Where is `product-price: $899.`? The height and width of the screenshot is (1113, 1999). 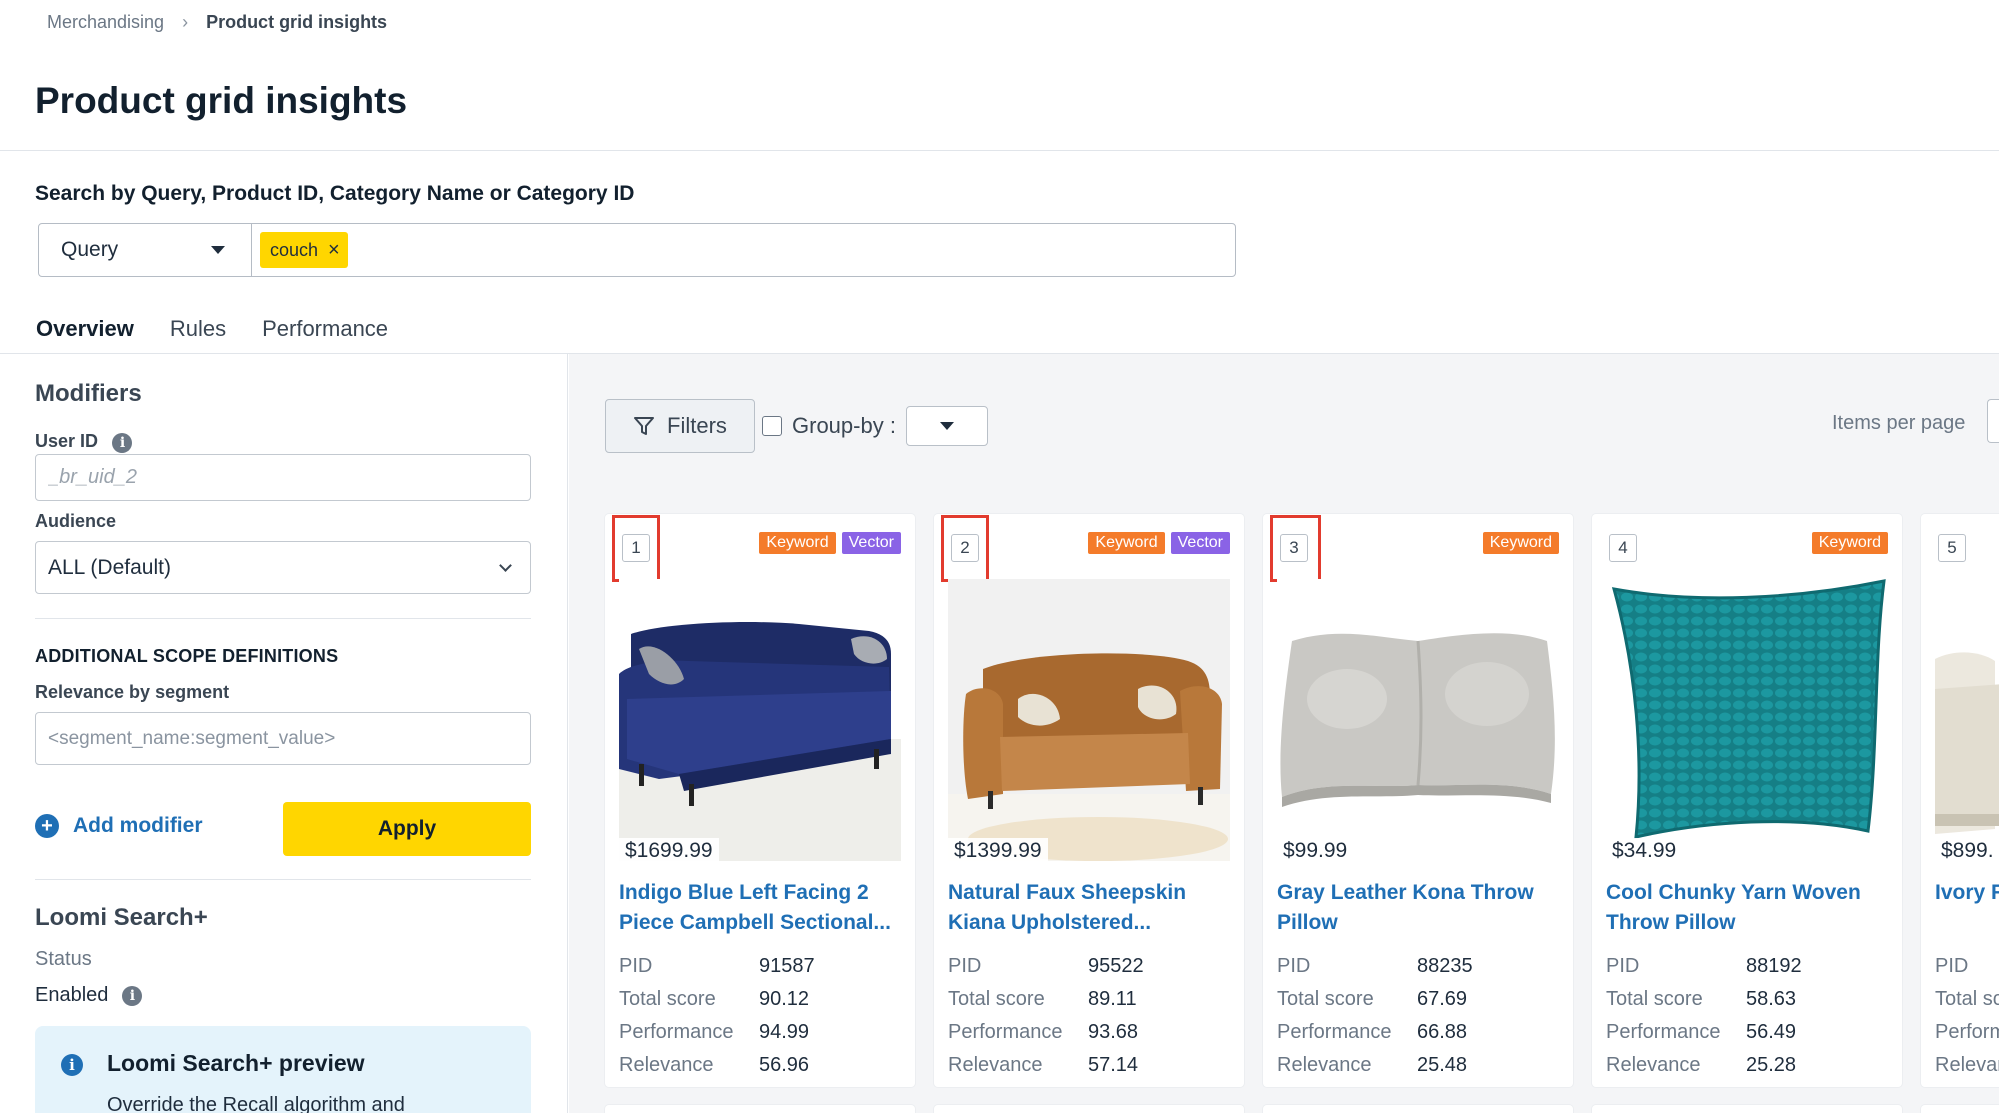 product-price: $899. is located at coordinates (1967, 851).